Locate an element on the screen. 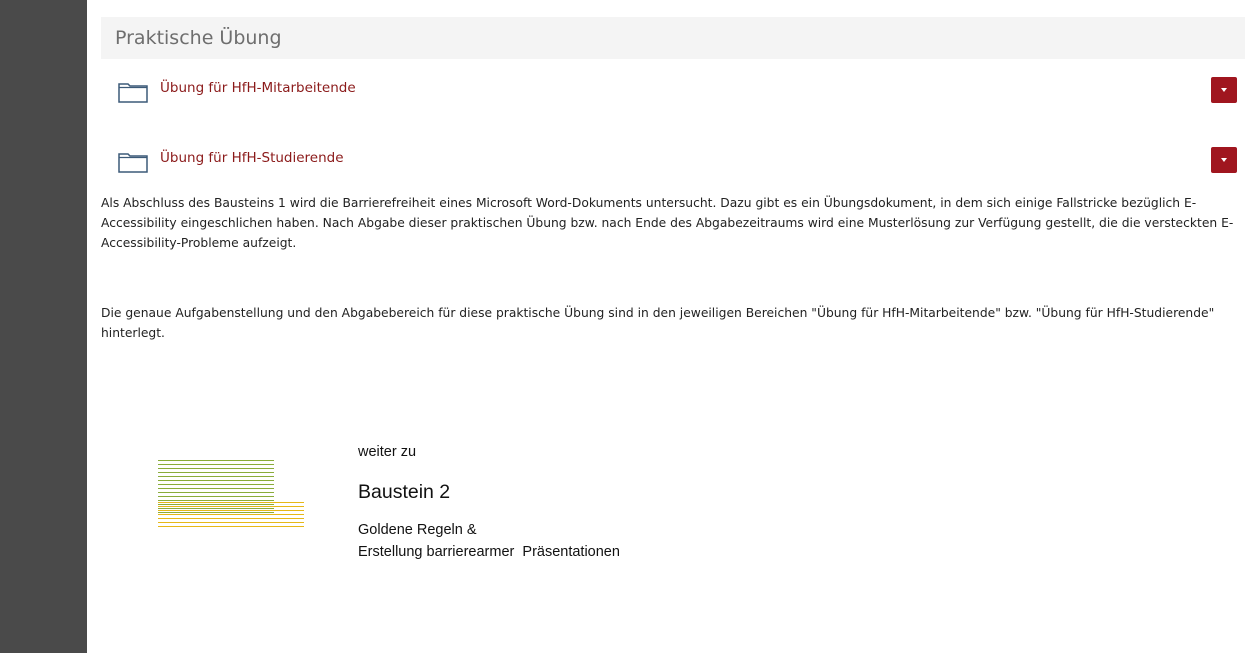  next-module-prefix: weiter zu is located at coordinates (387, 452).